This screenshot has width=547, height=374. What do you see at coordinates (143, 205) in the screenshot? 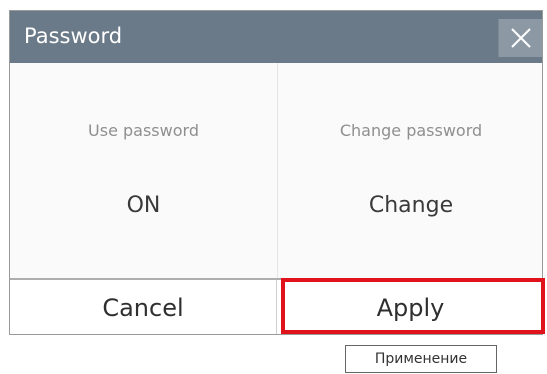
I see `use-password-value: ON` at bounding box center [143, 205].